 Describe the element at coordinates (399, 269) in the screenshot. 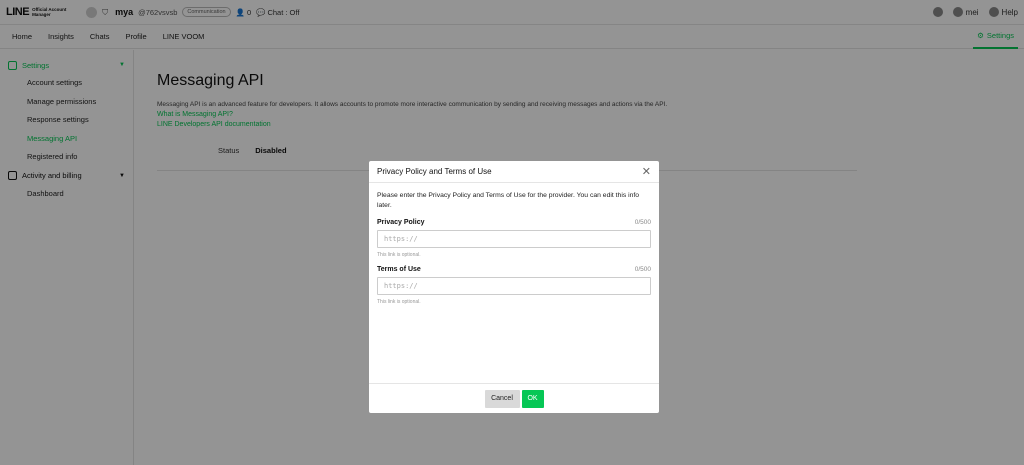

I see `terms-of-use-label: Terms of Use` at that location.